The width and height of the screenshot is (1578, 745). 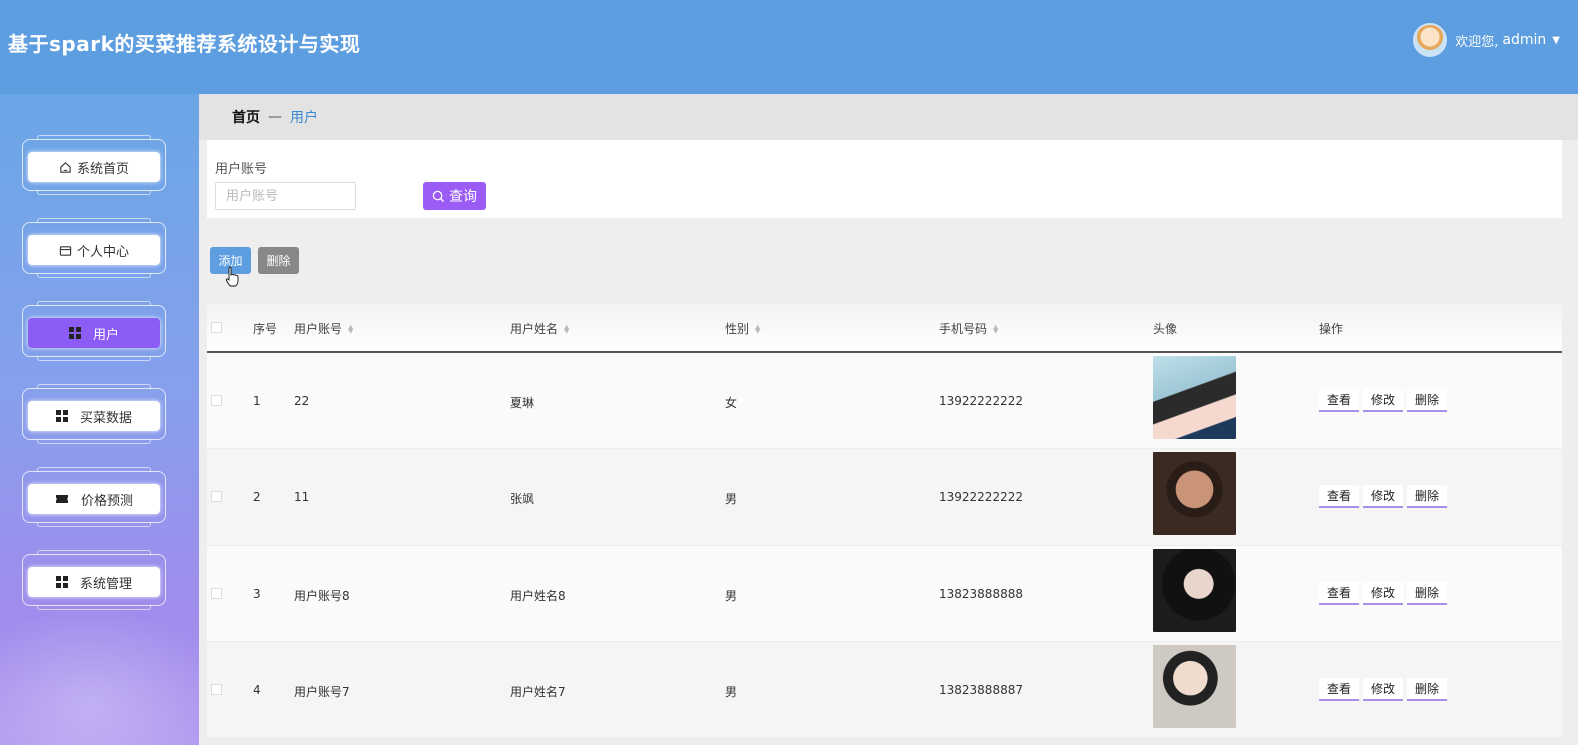 What do you see at coordinates (1430, 40) in the screenshot?
I see `user-avatar` at bounding box center [1430, 40].